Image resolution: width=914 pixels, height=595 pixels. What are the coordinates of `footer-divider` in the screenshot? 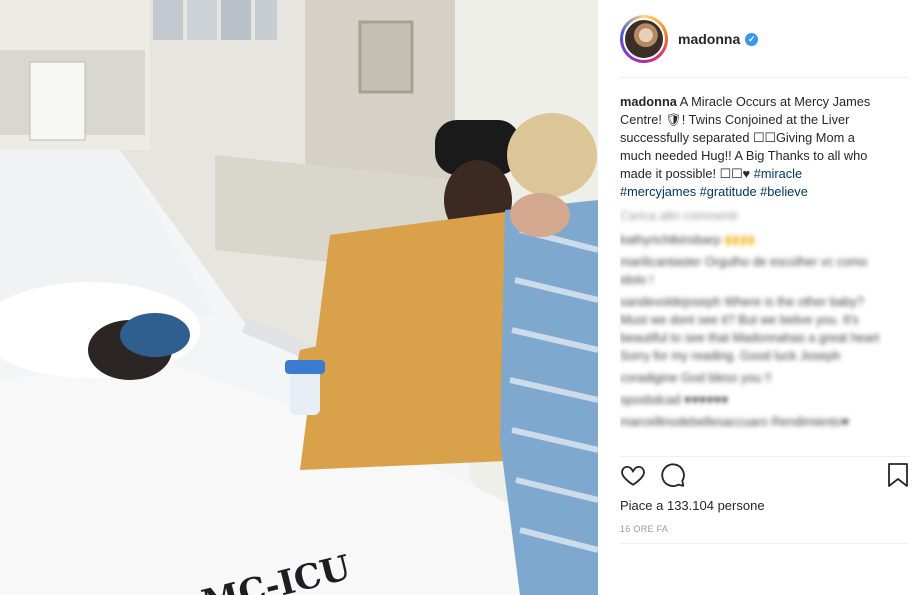 It's located at (764, 543).